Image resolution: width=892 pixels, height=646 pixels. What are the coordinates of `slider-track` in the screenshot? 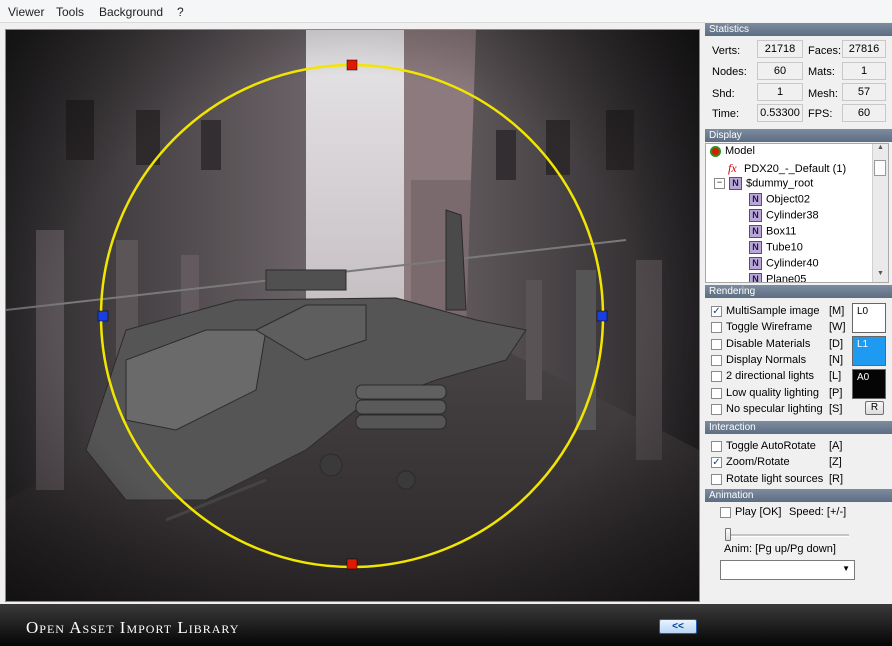 It's located at (787, 535).